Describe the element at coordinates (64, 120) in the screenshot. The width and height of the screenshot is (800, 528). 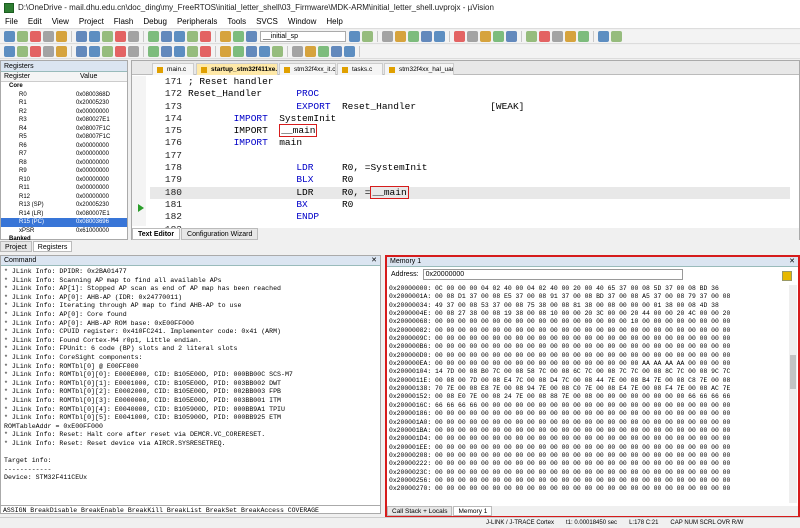
I see `register-row: R3 0x080027E1` at that location.